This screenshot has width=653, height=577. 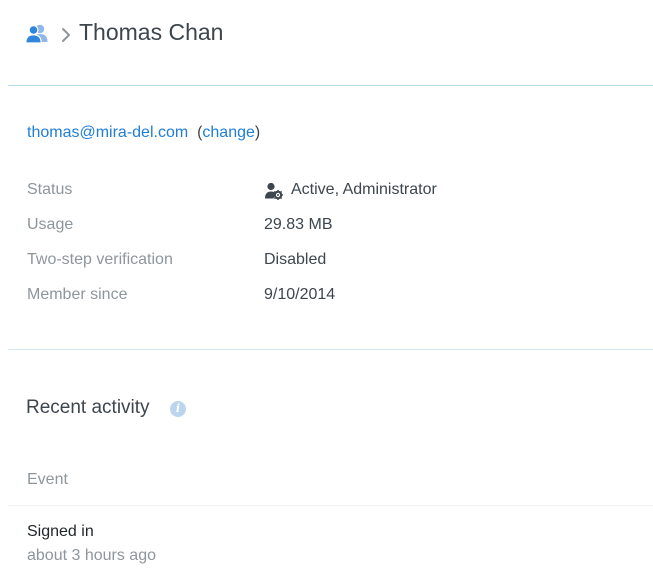 What do you see at coordinates (298, 224) in the screenshot?
I see `usage-value: 29.83 MB` at bounding box center [298, 224].